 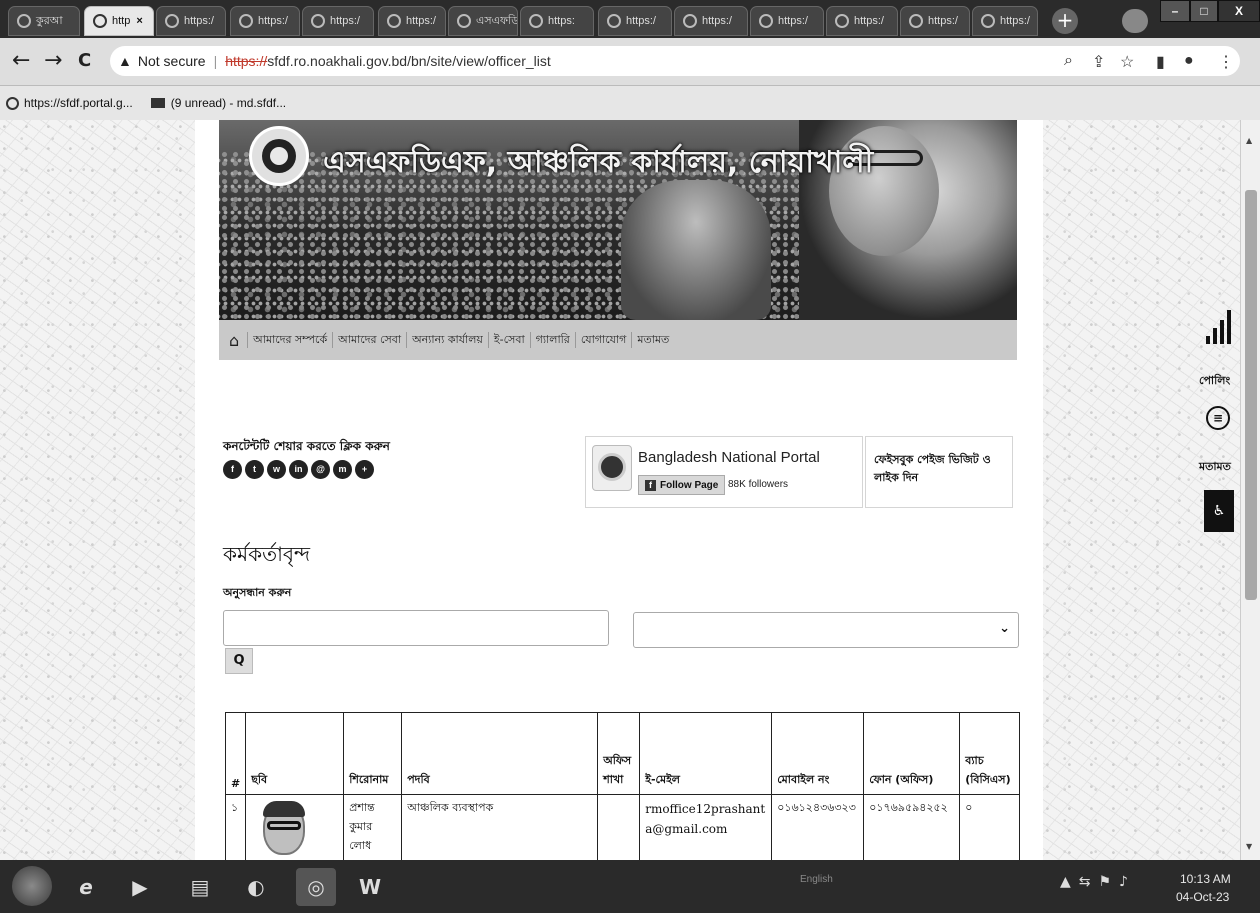 What do you see at coordinates (508, 340) in the screenshot?
I see `nav-e-services: ই-সেবা` at bounding box center [508, 340].